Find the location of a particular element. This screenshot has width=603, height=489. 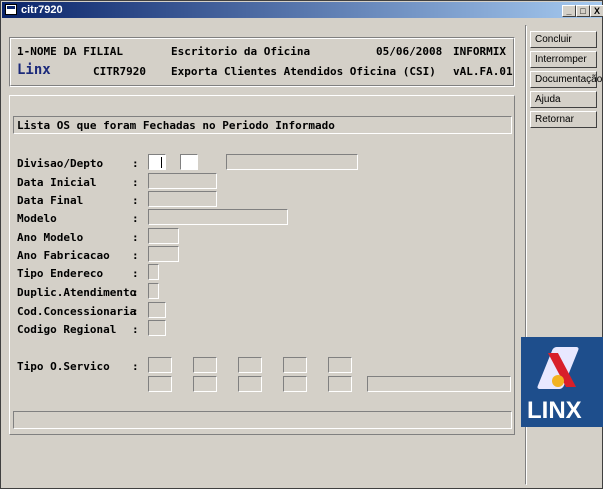

ajuda-button: Ajuda is located at coordinates (563, 99).